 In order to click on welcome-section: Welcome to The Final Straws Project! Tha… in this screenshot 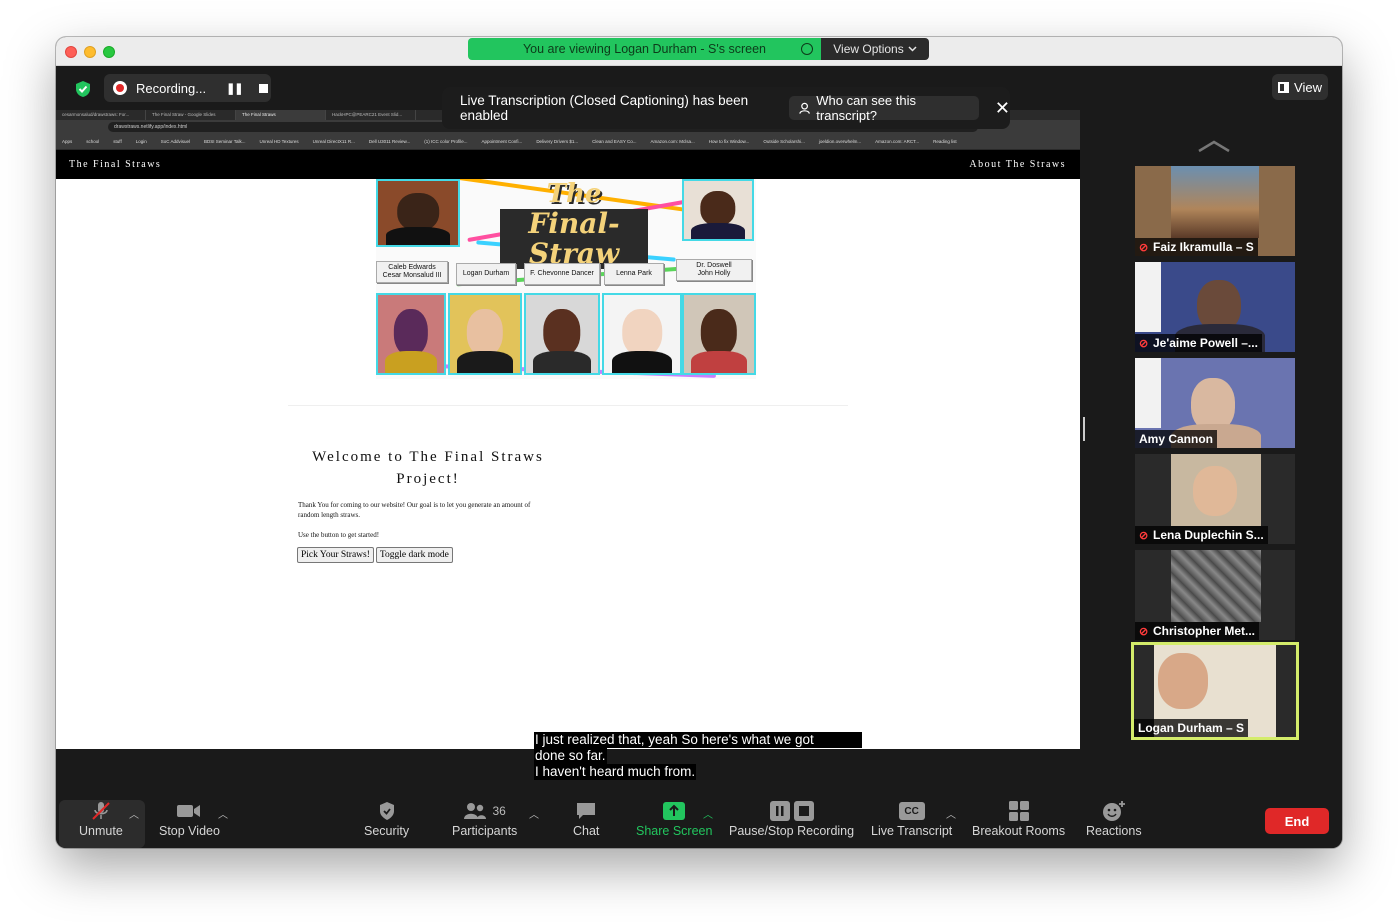, I will do `click(428, 504)`.